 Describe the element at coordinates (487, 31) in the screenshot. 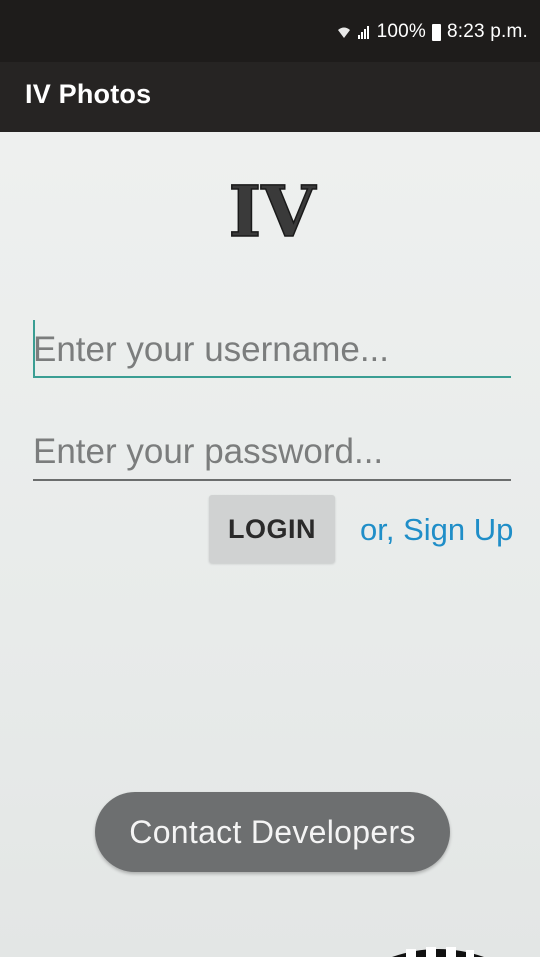

I see `clock: 8:23 p.m.` at that location.